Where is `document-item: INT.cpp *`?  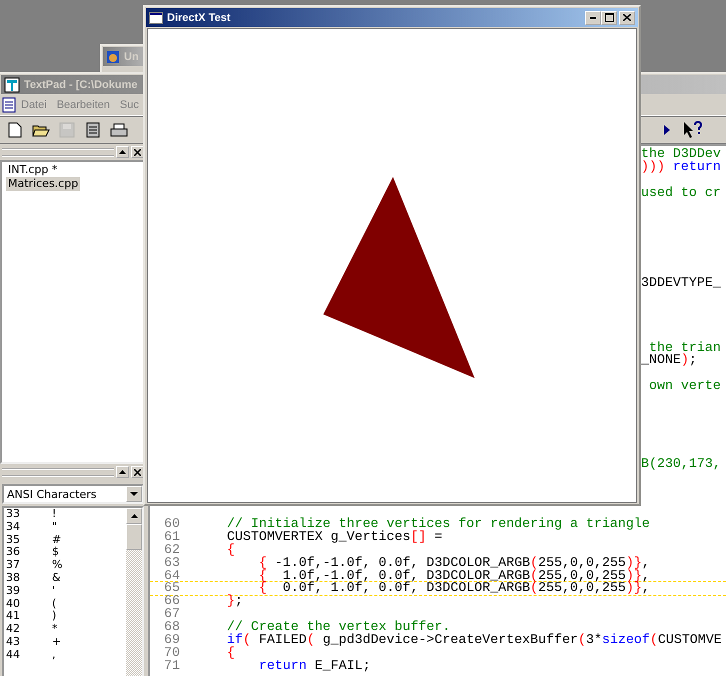
document-item: INT.cpp * is located at coordinates (33, 170).